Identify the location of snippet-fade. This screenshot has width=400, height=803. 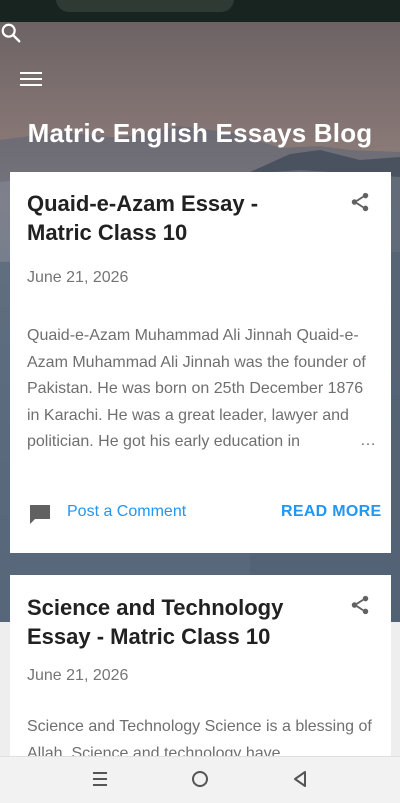
(325, 442).